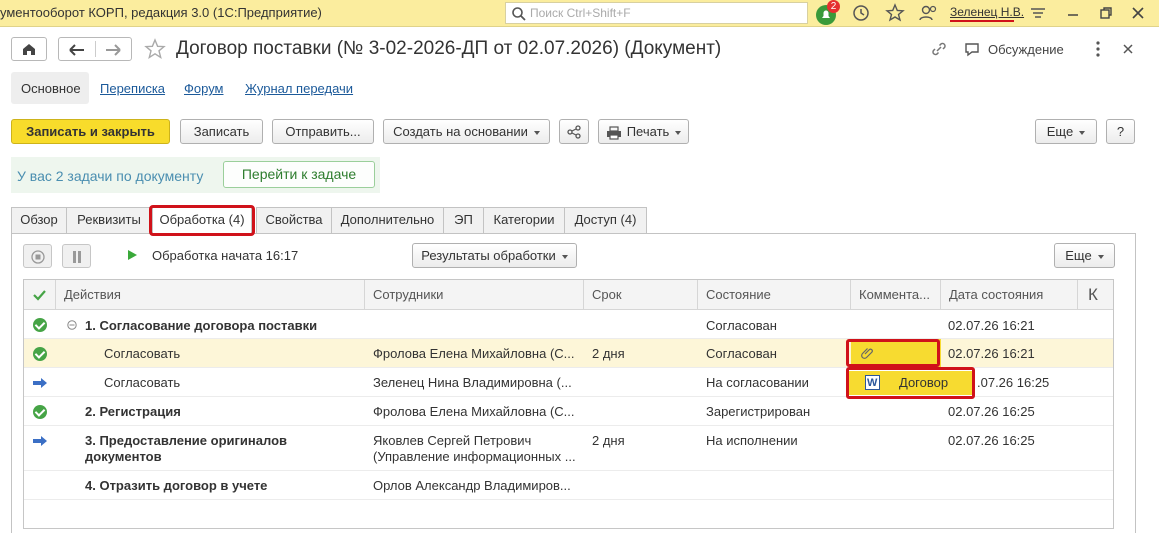 Image resolution: width=1159 pixels, height=533 pixels. I want to click on search-icon, so click(519, 14).